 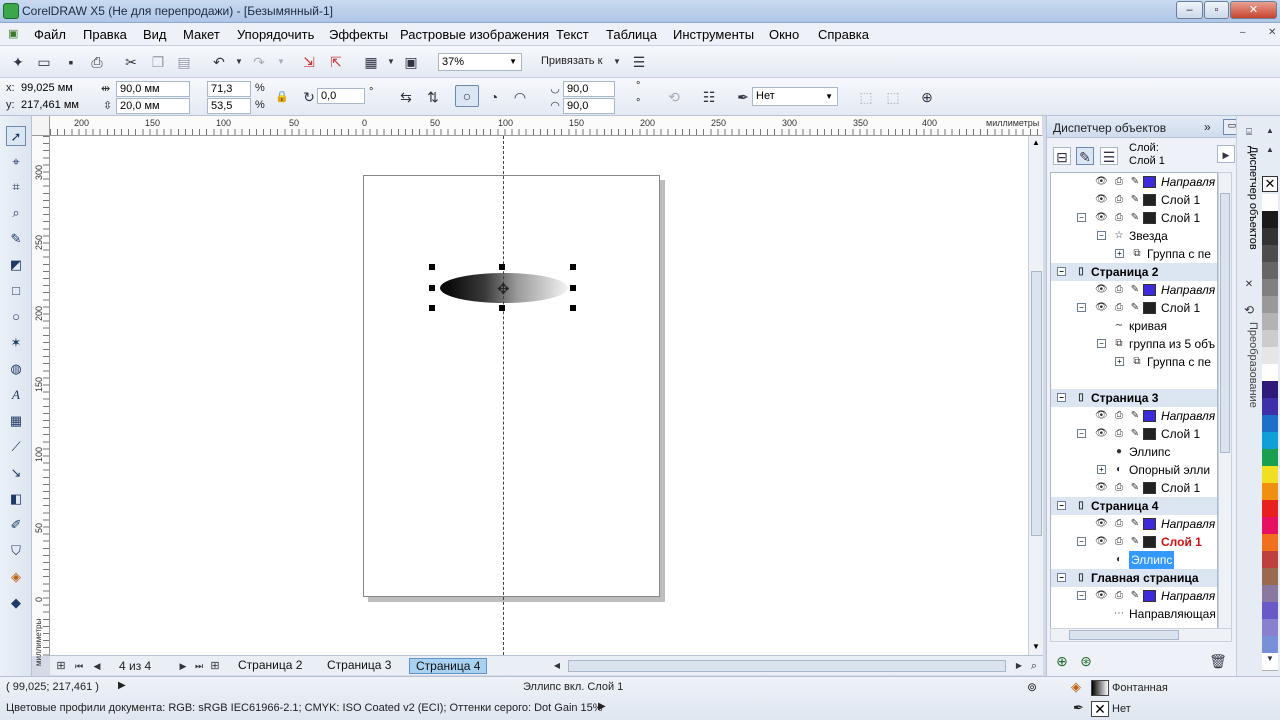 I want to click on redo-icon: ↷, so click(x=259, y=62).